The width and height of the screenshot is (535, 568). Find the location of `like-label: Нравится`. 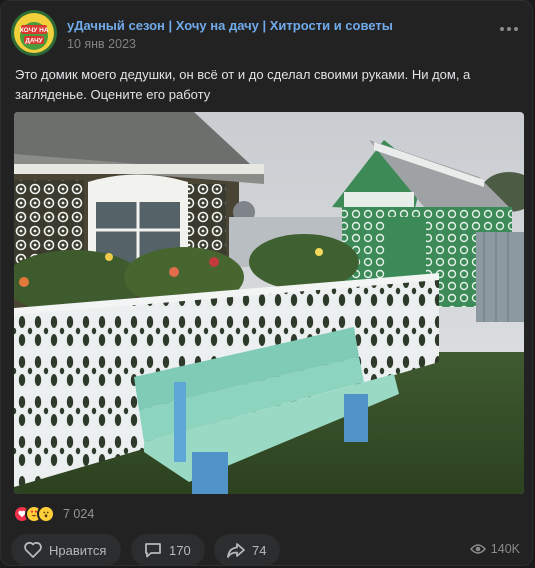

like-label: Нравится is located at coordinates (78, 550).